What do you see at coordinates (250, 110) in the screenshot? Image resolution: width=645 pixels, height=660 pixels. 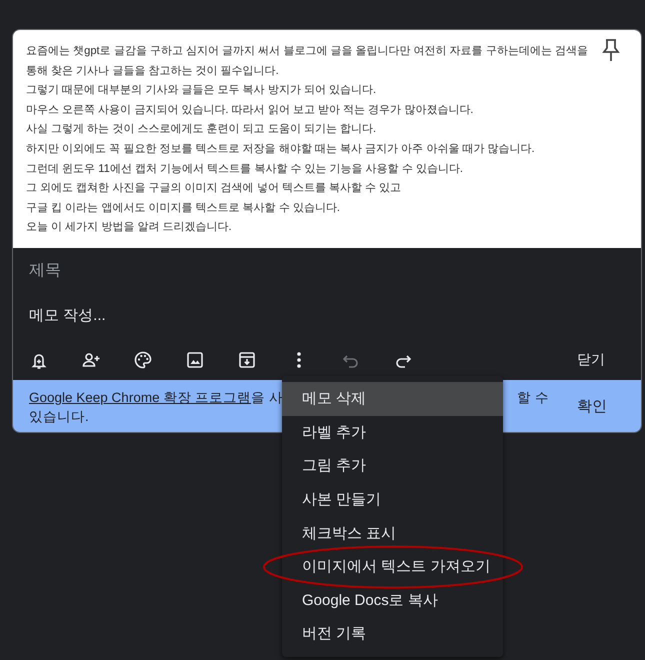 I see `note-text-line: 마우스 오른쪽 사용이 금지되어 있습니다. 따라서 읽어 보고 받아 적는 경우가 많아졌습니다.` at bounding box center [250, 110].